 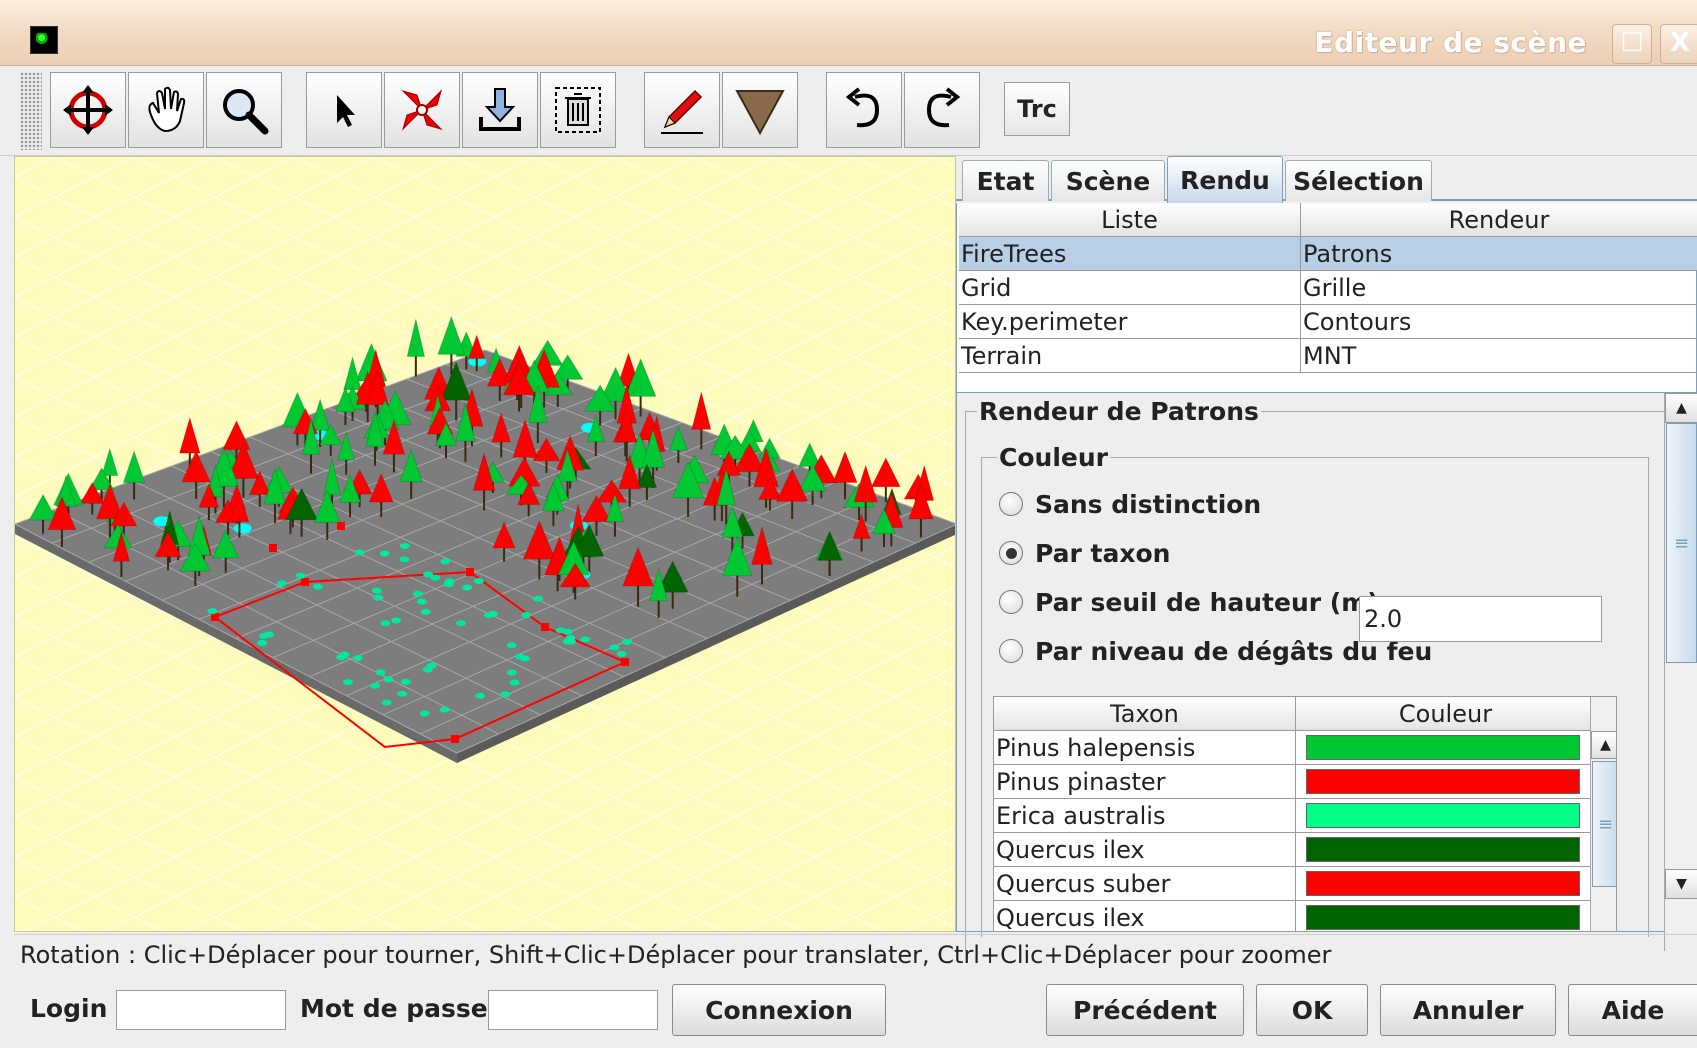 I want to click on tab-selection: Sélection, so click(x=1358, y=180).